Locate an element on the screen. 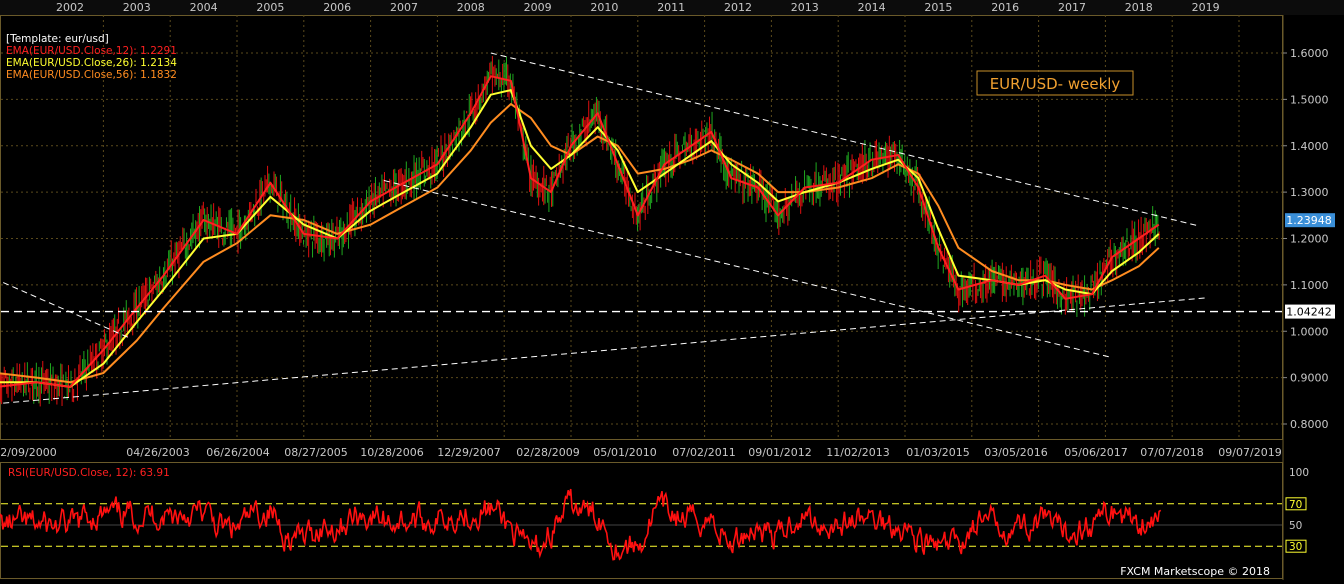  date-label: 05/01/2010 is located at coordinates (624, 452).